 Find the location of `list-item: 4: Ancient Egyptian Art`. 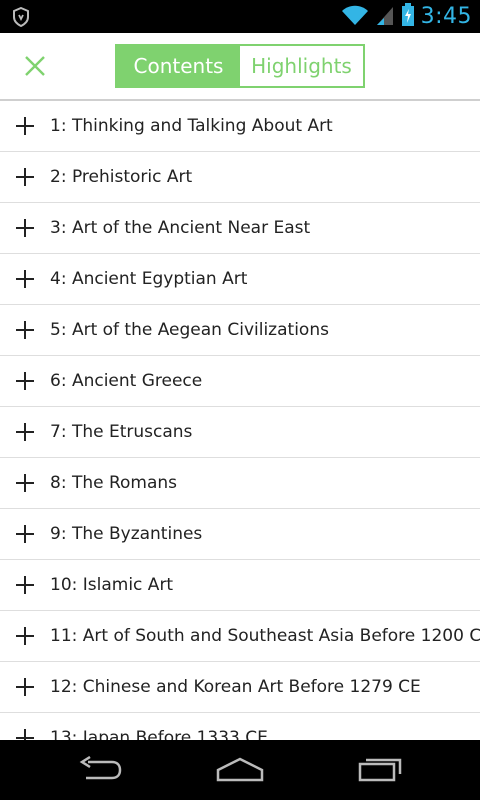

list-item: 4: Ancient Egyptian Art is located at coordinates (240, 279).